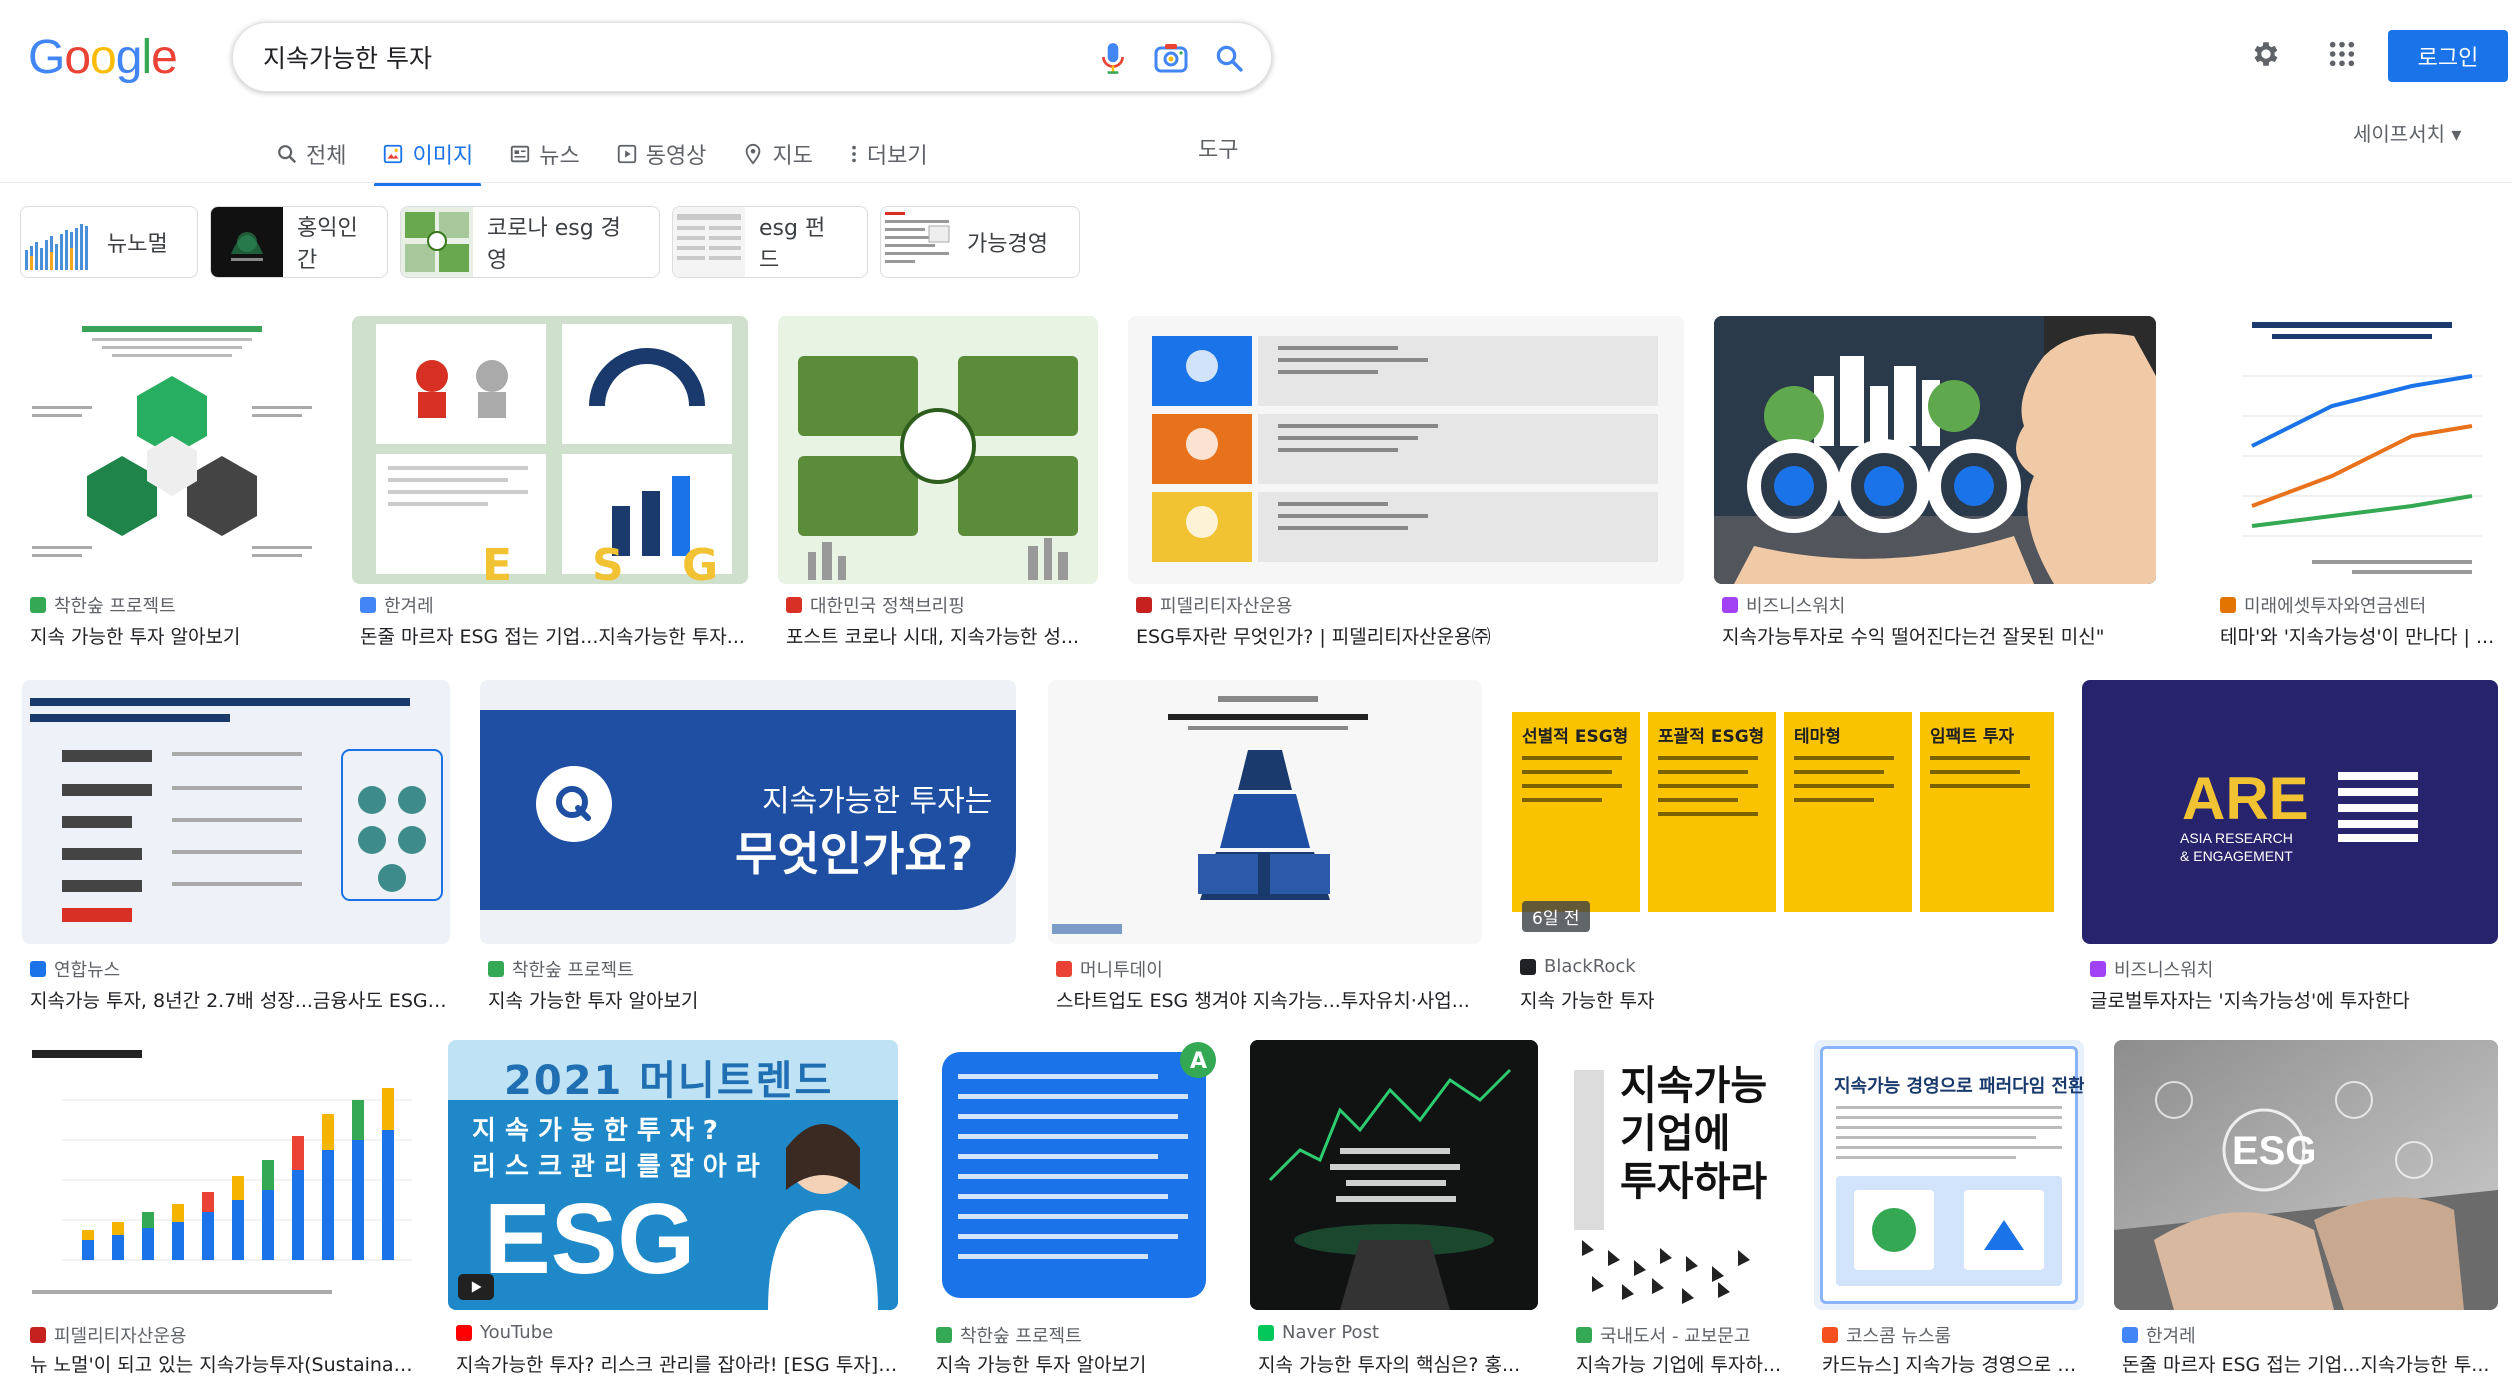  Describe the element at coordinates (137, 244) in the screenshot. I see `chip-label: 뉴노멀` at that location.